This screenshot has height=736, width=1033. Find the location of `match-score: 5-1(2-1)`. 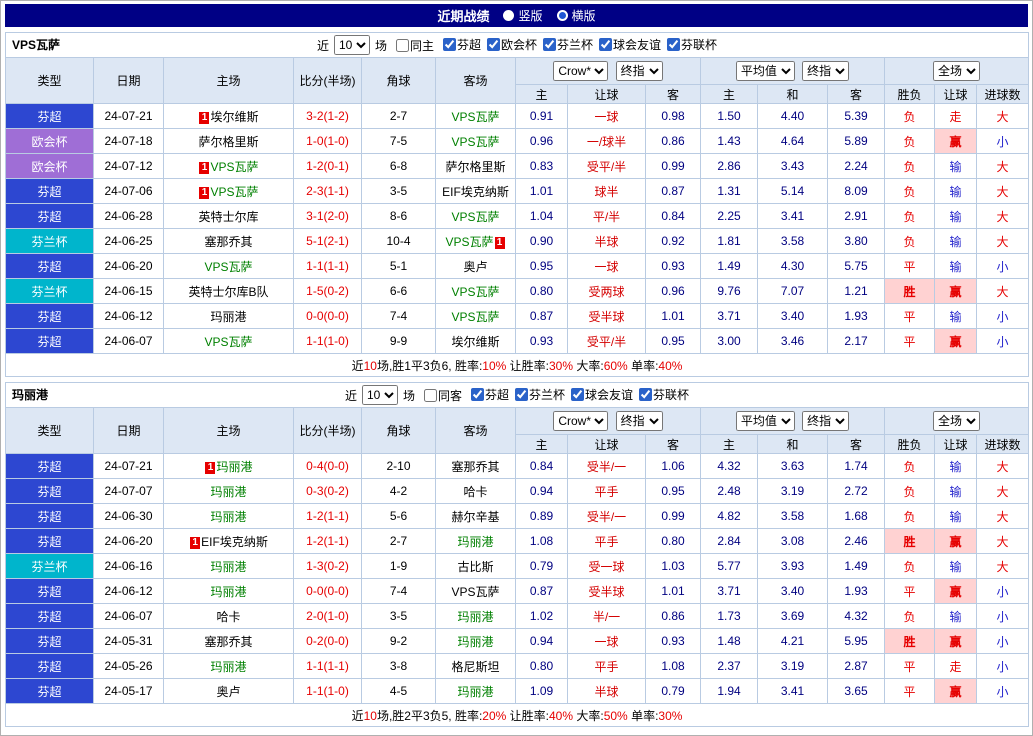

match-score: 5-1(2-1) is located at coordinates (327, 241).